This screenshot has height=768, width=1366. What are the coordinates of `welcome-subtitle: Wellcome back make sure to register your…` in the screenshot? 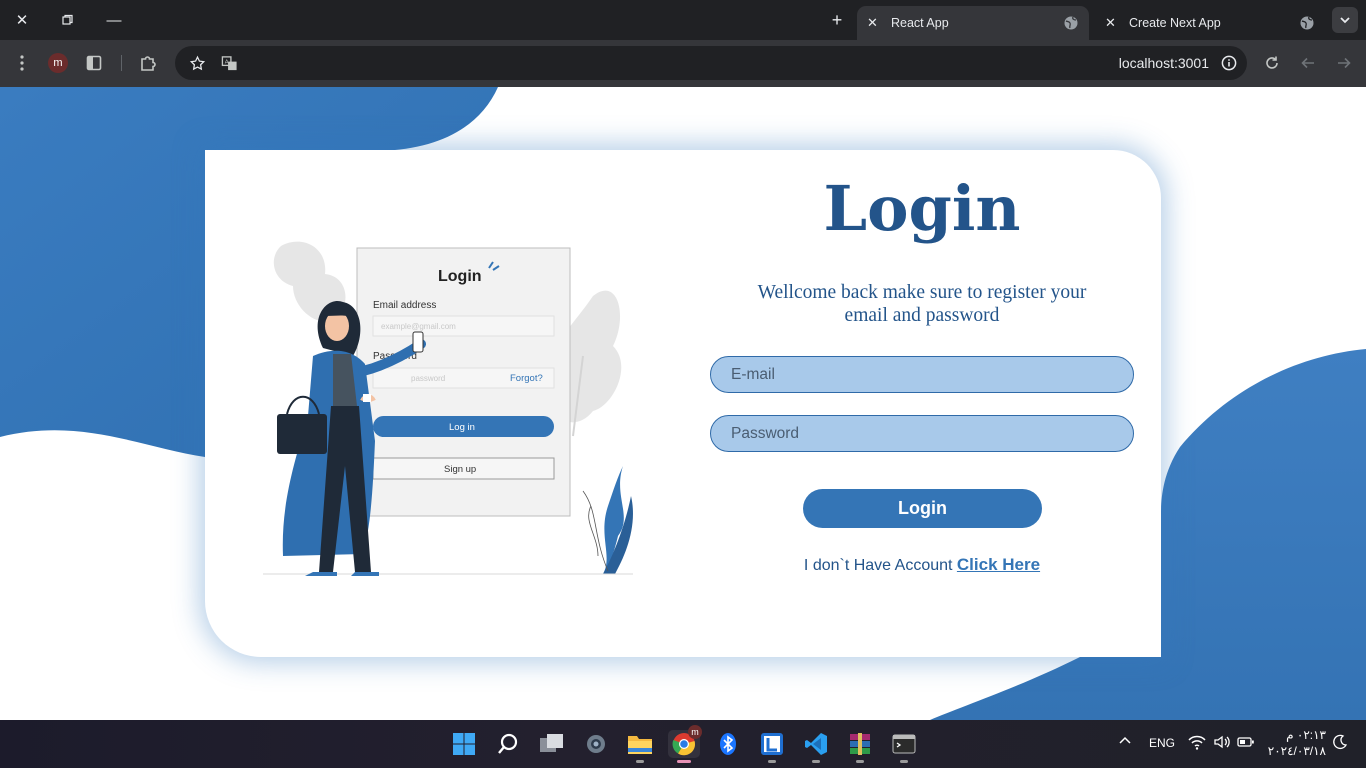 It's located at (922, 304).